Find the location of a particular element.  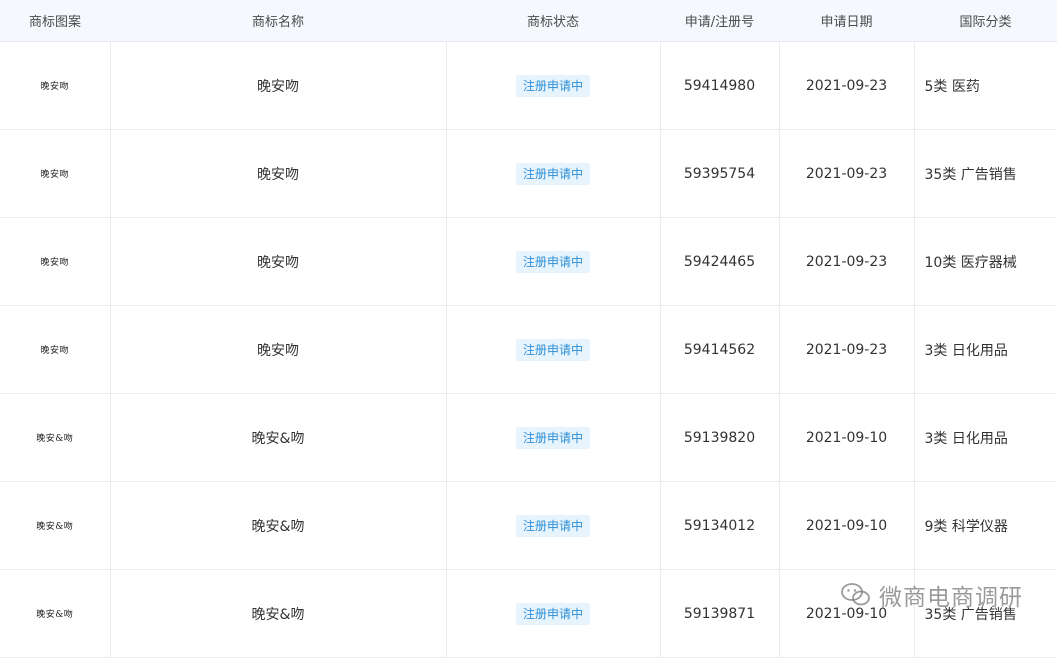

table-row: 晚安&吻 晚安&吻 注册申请中 59134012 2021-09-10 9类 科学仪器 is located at coordinates (528, 525).